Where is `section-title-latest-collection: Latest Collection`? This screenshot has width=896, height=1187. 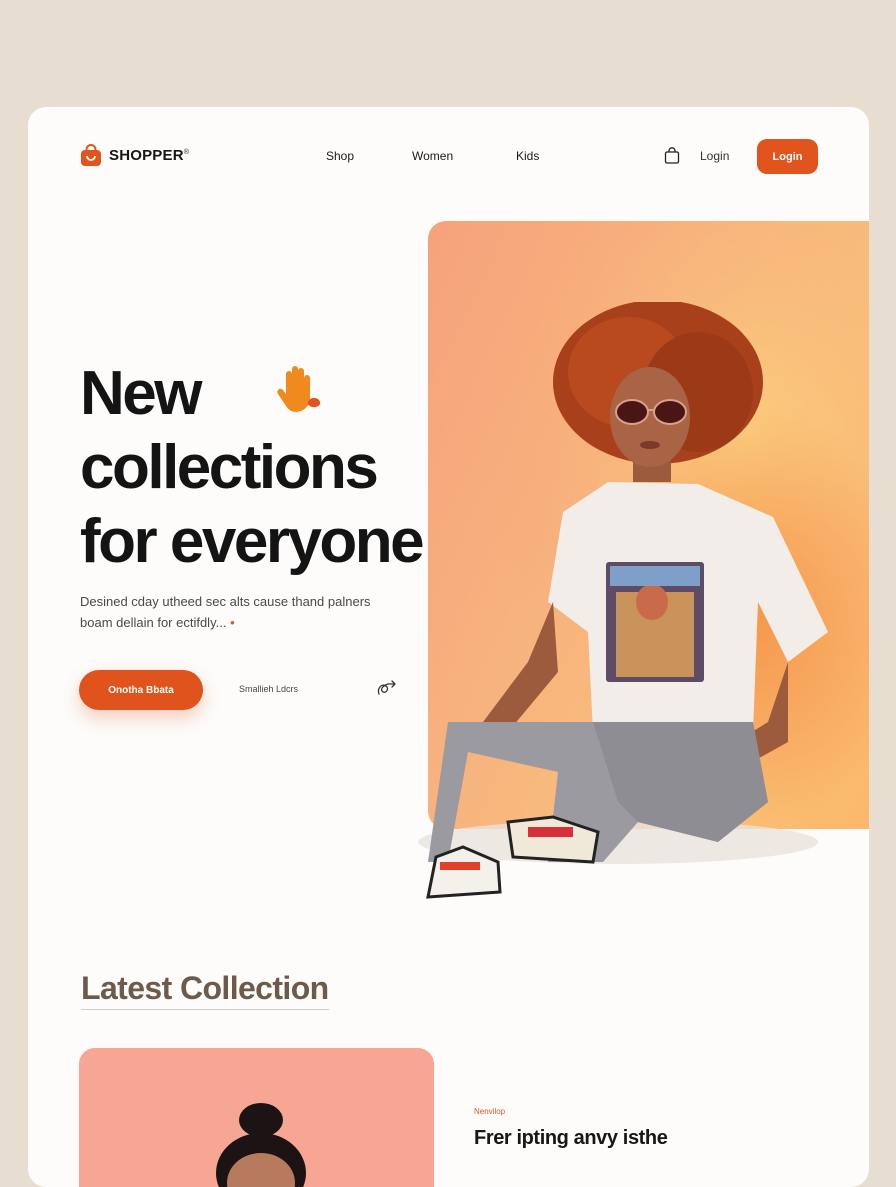 section-title-latest-collection: Latest Collection is located at coordinates (205, 990).